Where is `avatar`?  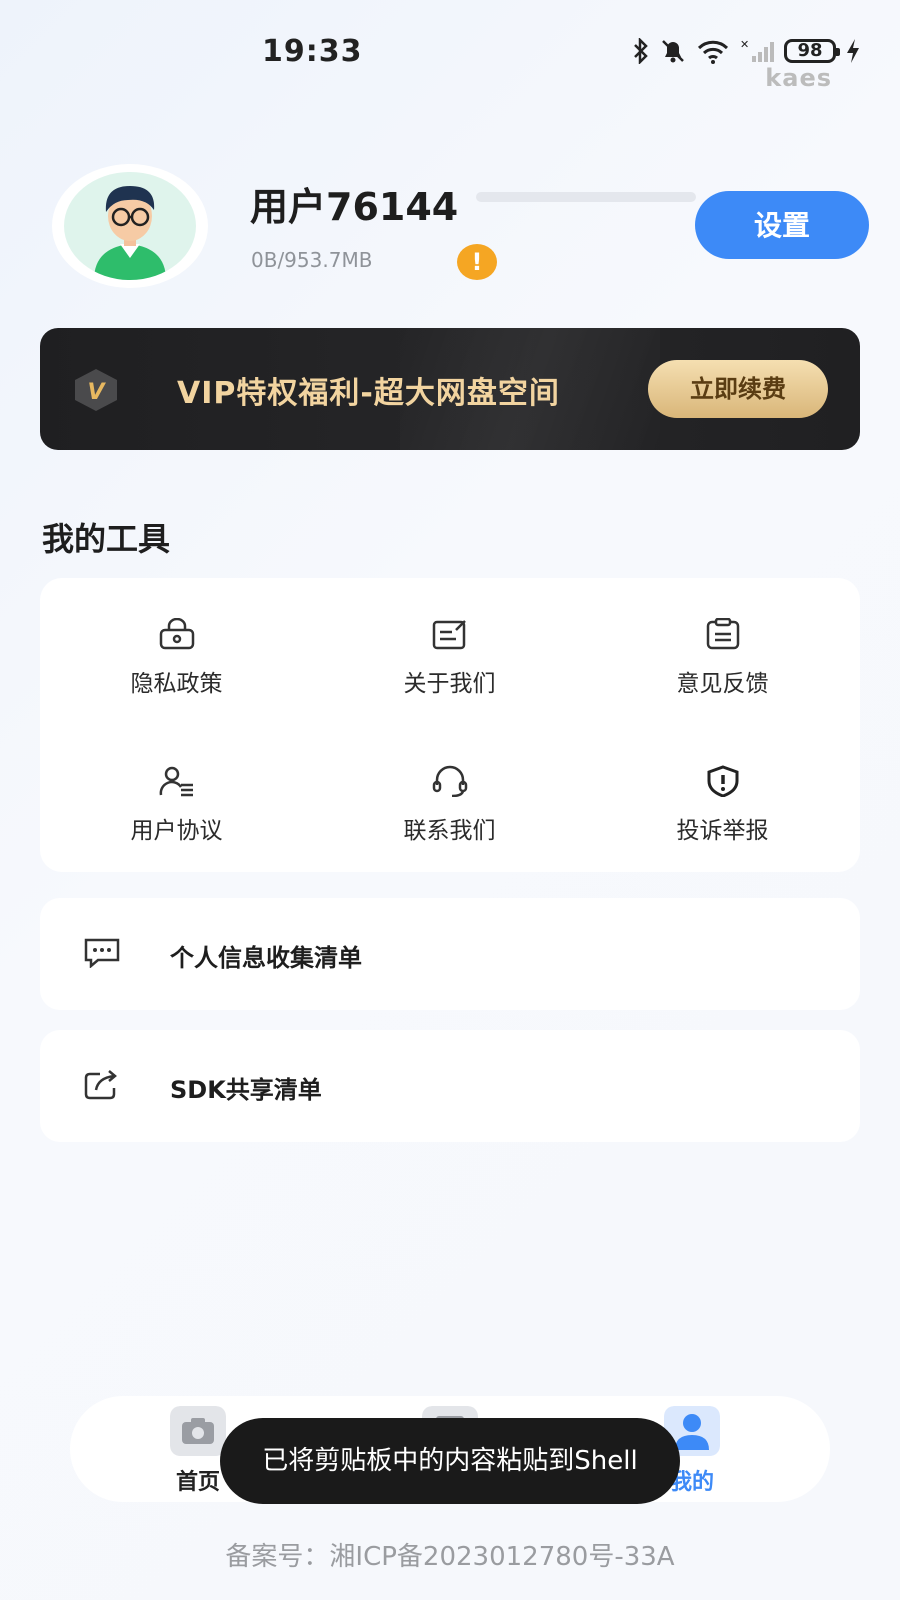
avatar is located at coordinates (130, 226).